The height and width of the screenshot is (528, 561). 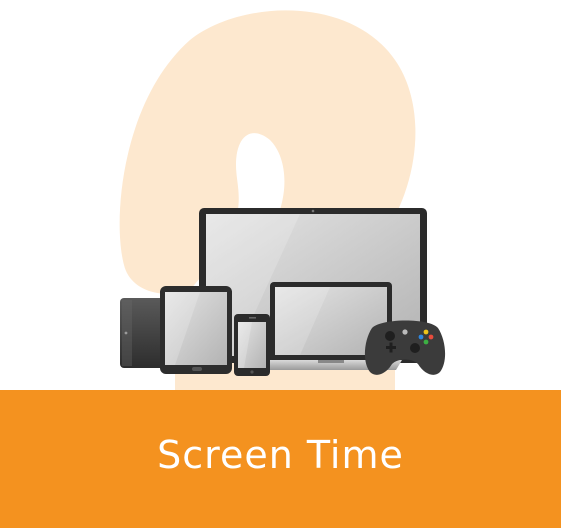 What do you see at coordinates (252, 345) in the screenshot?
I see `smartphone-icon` at bounding box center [252, 345].